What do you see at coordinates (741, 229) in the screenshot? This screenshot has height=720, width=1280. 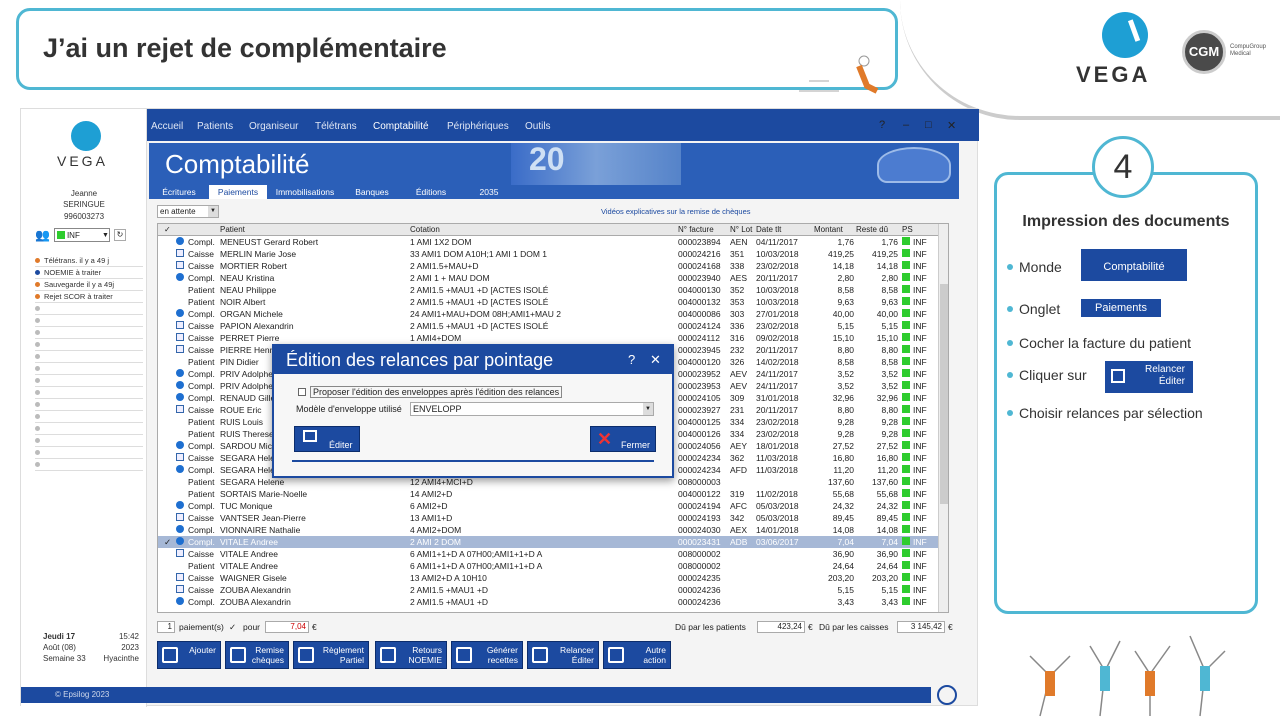 I see `col-lot: N° Lot` at bounding box center [741, 229].